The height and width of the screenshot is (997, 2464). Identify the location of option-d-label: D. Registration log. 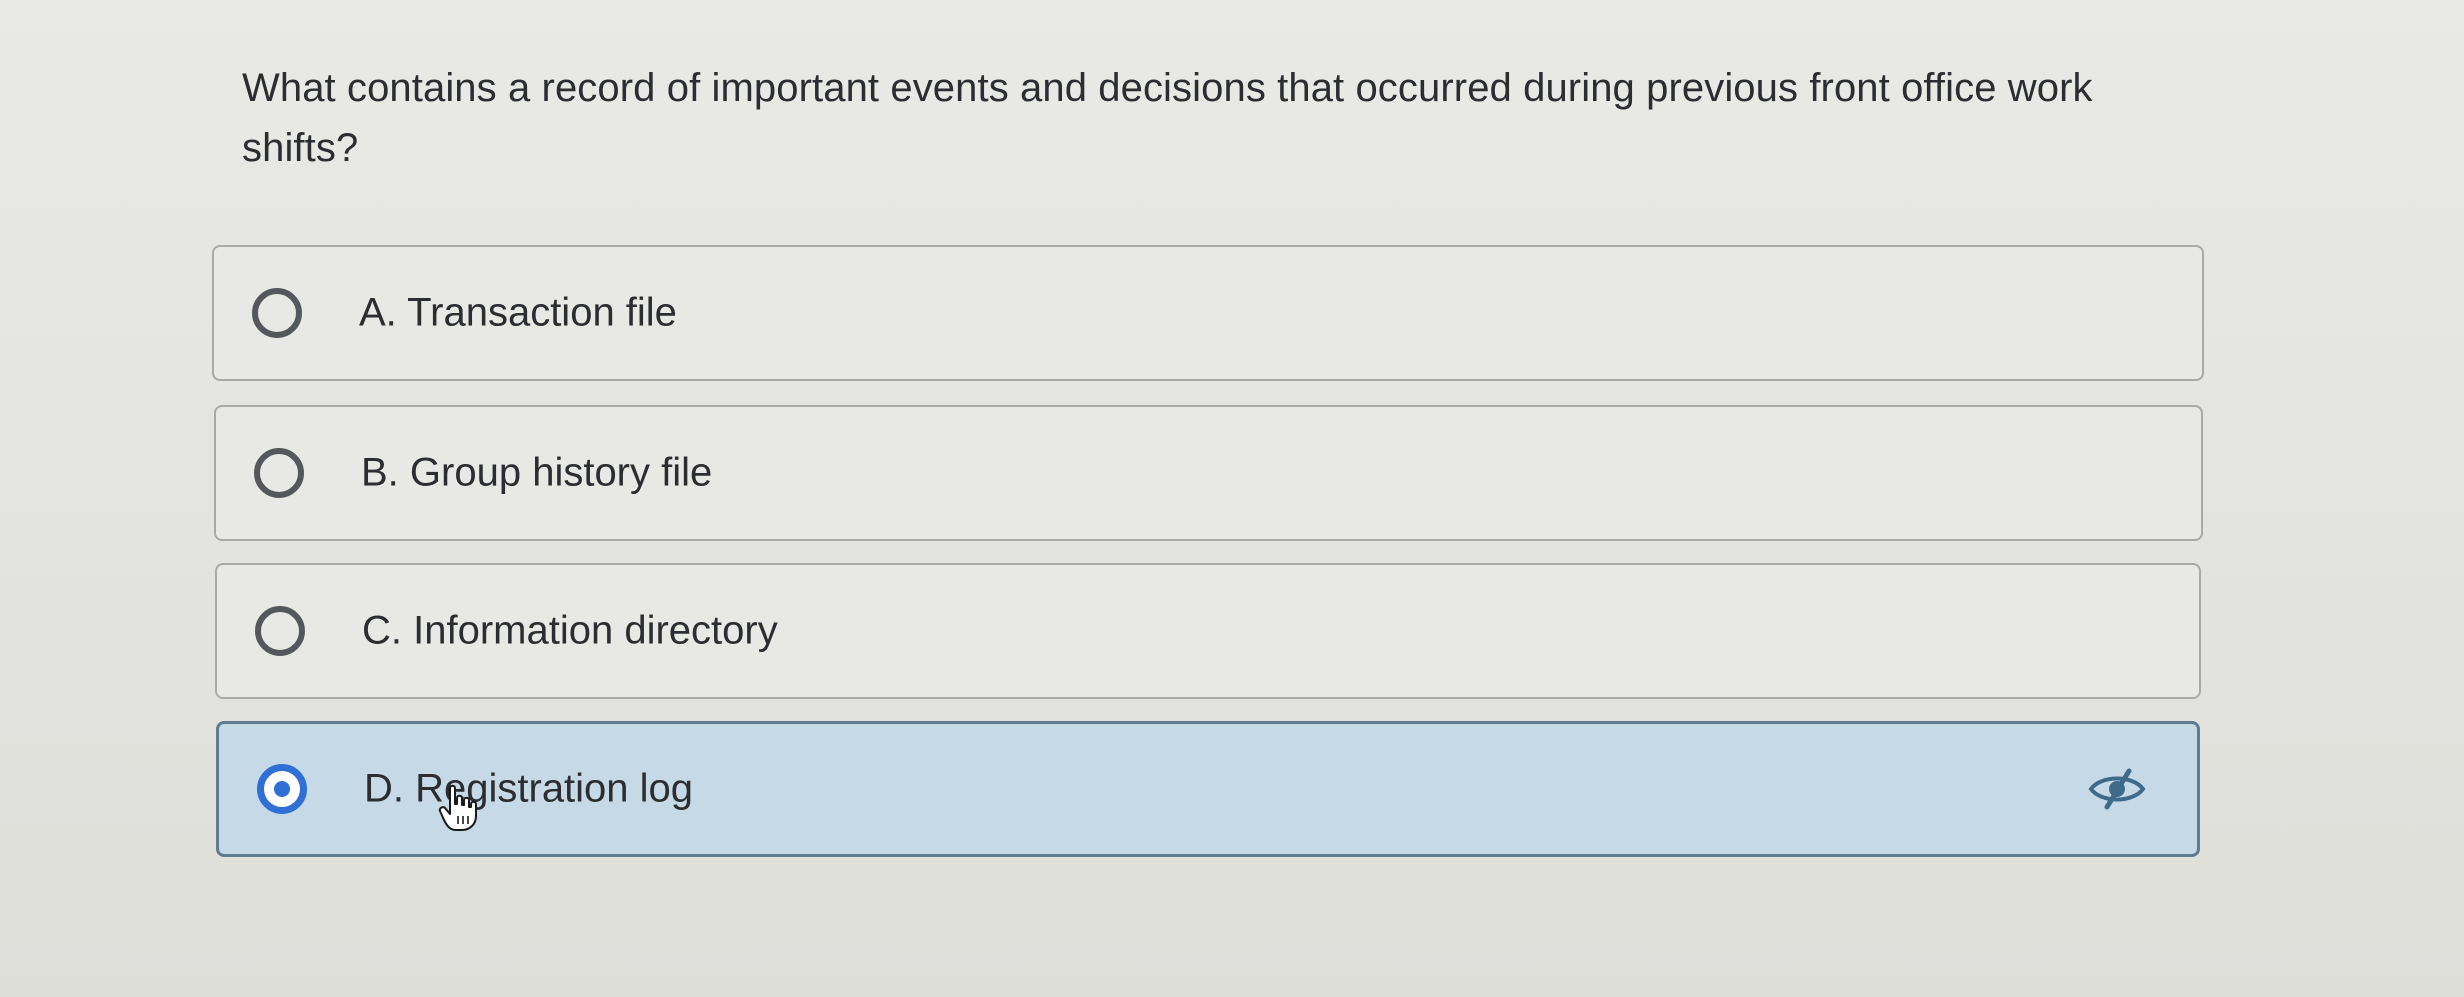
(529, 788).